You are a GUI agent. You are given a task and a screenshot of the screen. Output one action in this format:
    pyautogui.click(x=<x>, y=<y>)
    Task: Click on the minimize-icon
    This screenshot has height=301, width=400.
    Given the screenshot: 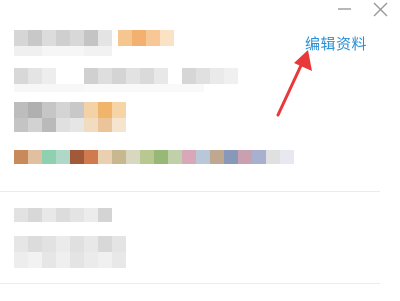 What is the action you would take?
    pyautogui.click(x=344, y=9)
    